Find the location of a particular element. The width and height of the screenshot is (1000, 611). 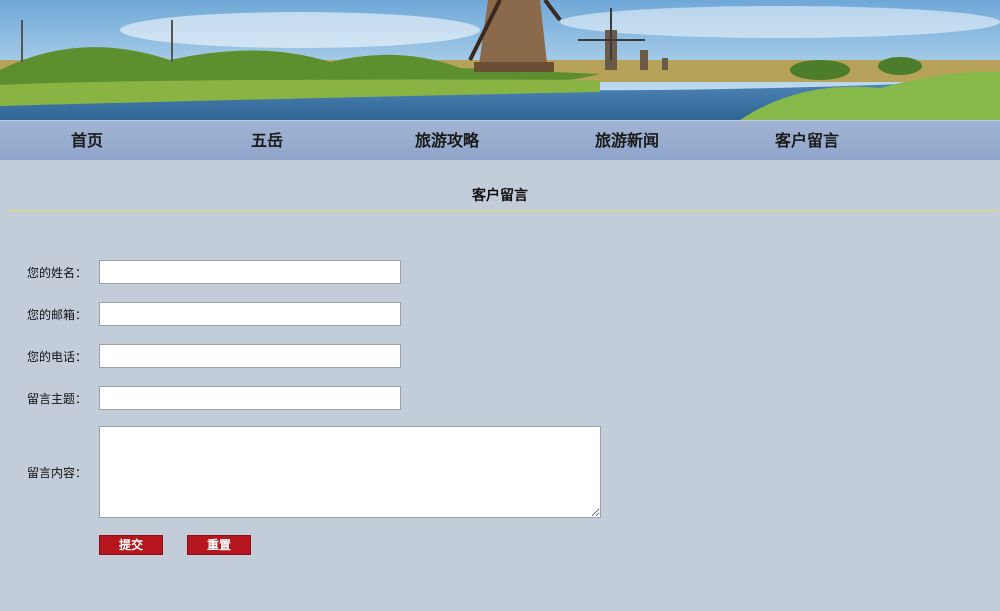

name-label: 您的姓名： is located at coordinates (57, 273).